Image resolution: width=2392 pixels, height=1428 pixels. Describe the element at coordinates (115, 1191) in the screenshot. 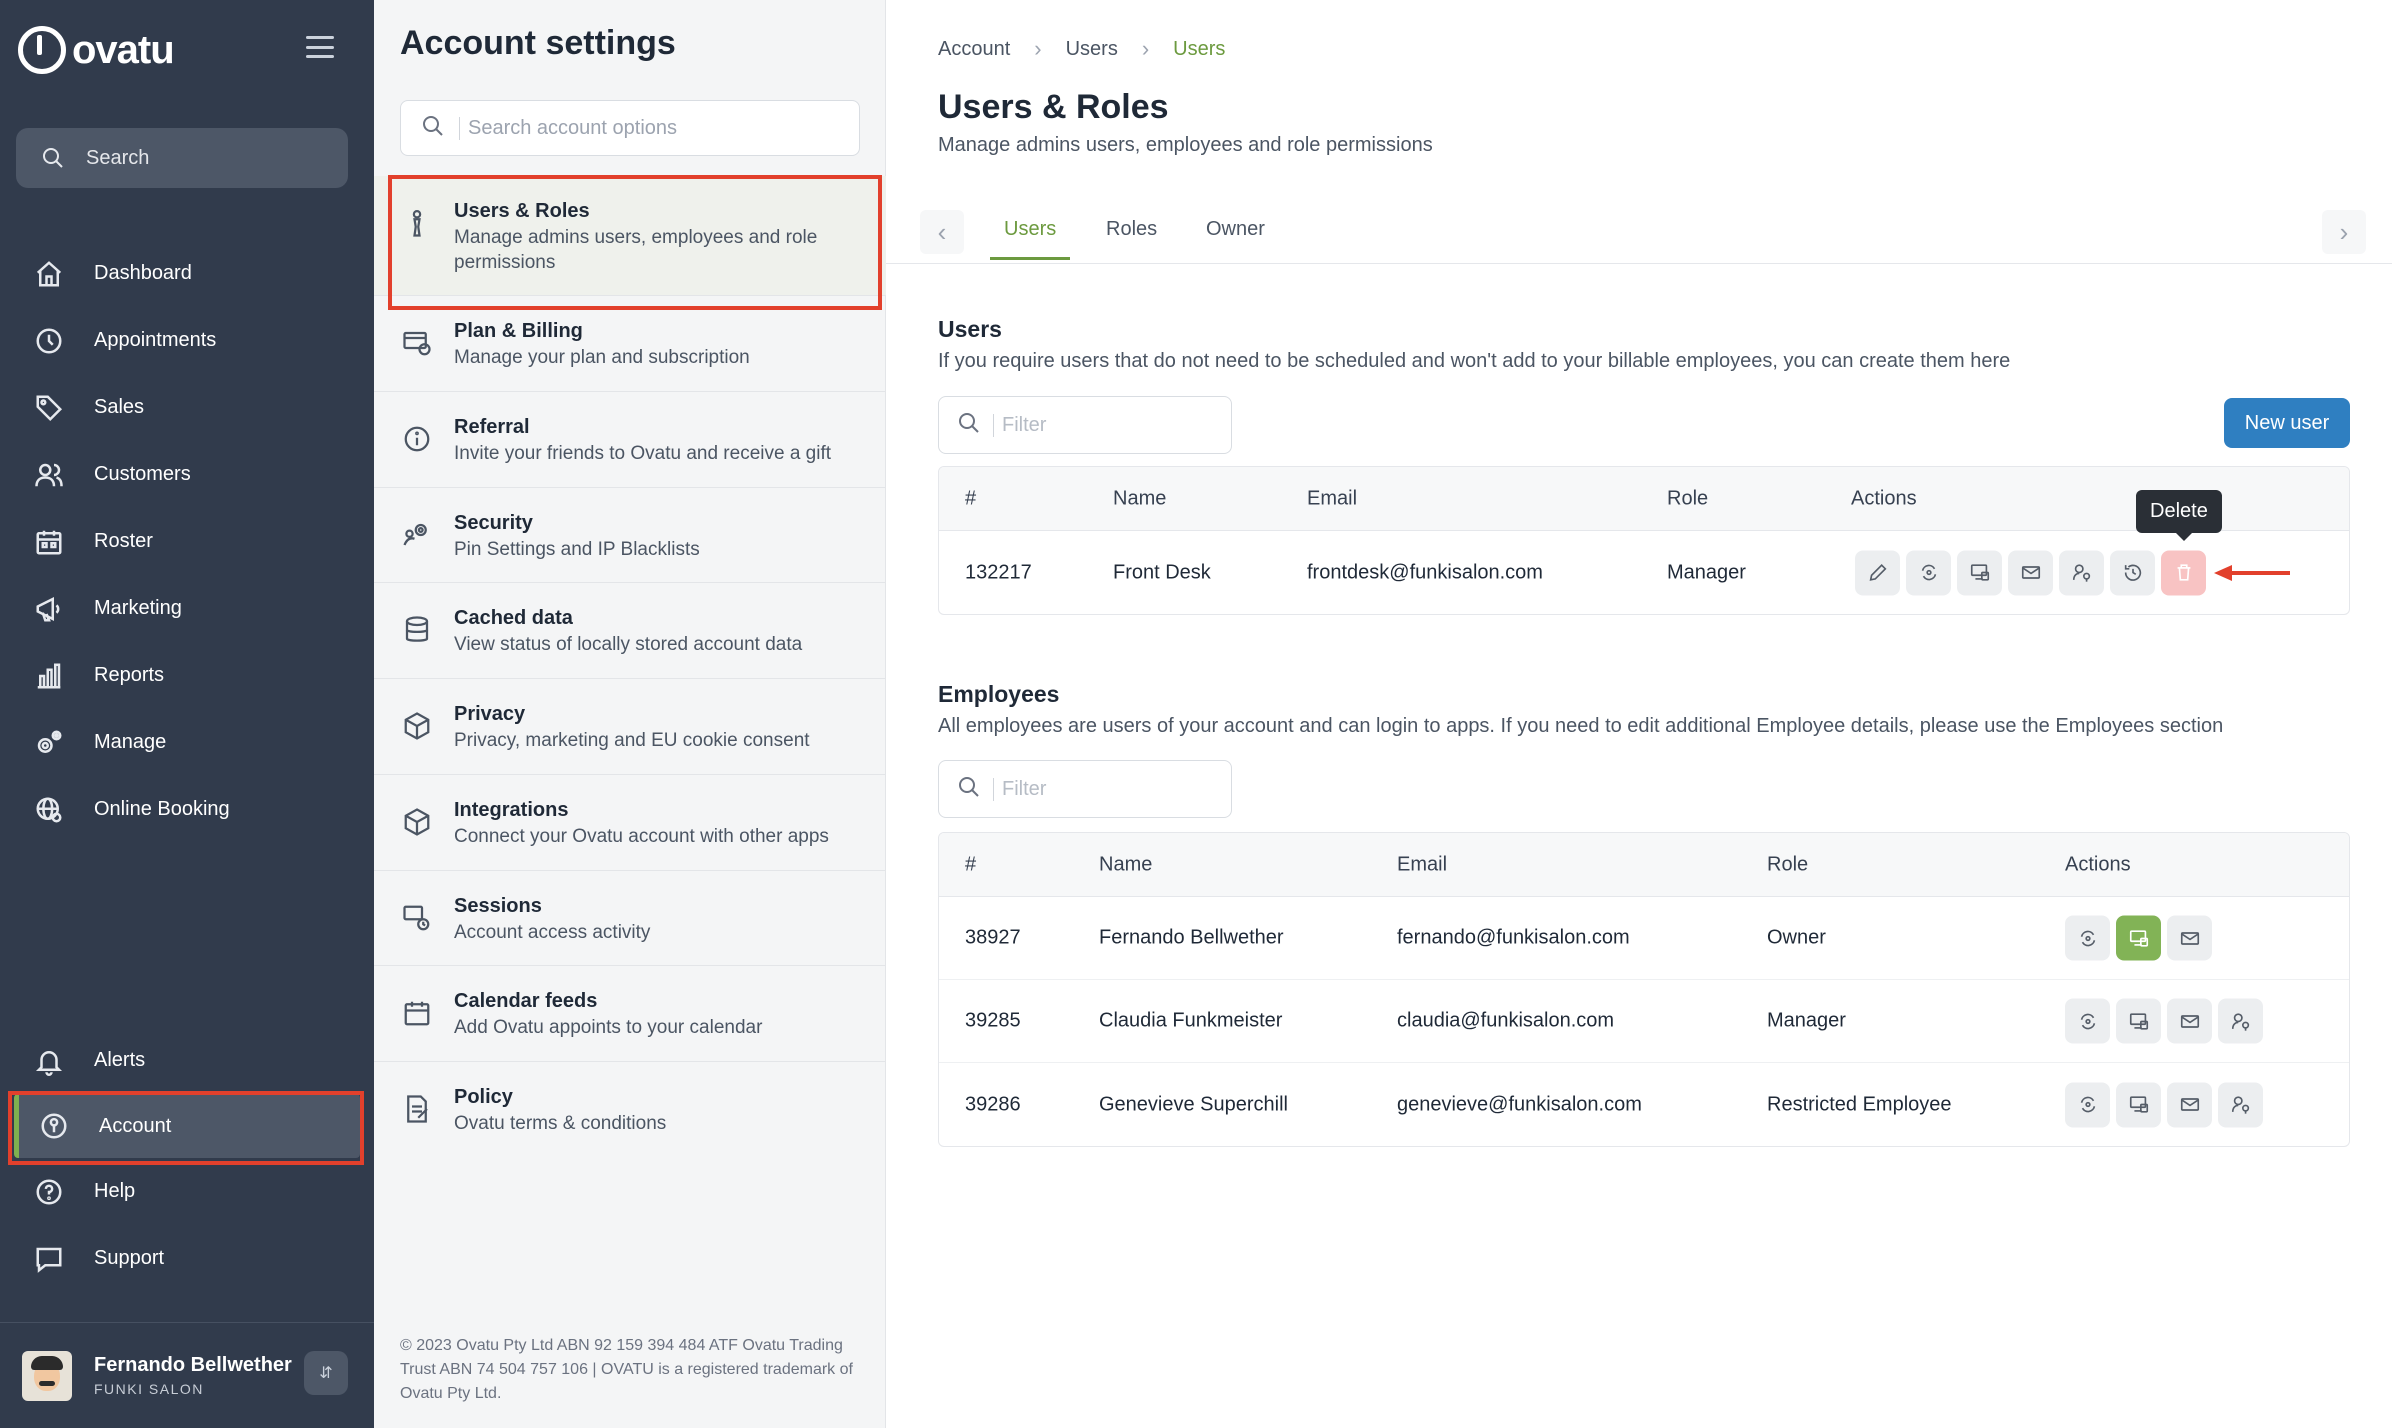

I see `sidebar-item-label: Help` at that location.